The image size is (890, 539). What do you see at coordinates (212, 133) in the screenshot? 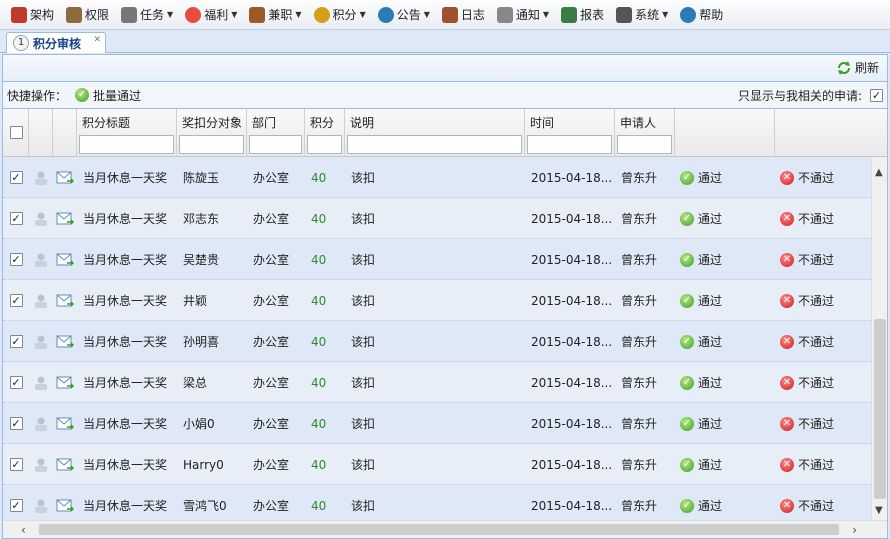
I see `header-target: 奖扣分对象` at bounding box center [212, 133].